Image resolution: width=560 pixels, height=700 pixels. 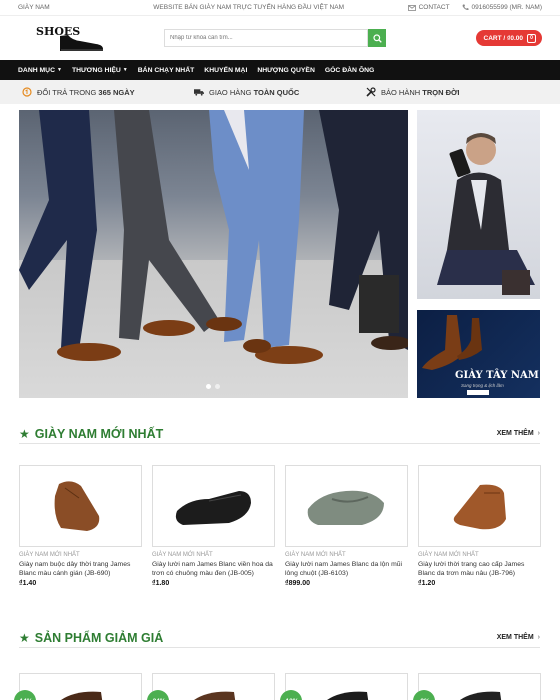 I want to click on product-grid-sale: -14% -24% -12% -9%, so click(x=277, y=686).